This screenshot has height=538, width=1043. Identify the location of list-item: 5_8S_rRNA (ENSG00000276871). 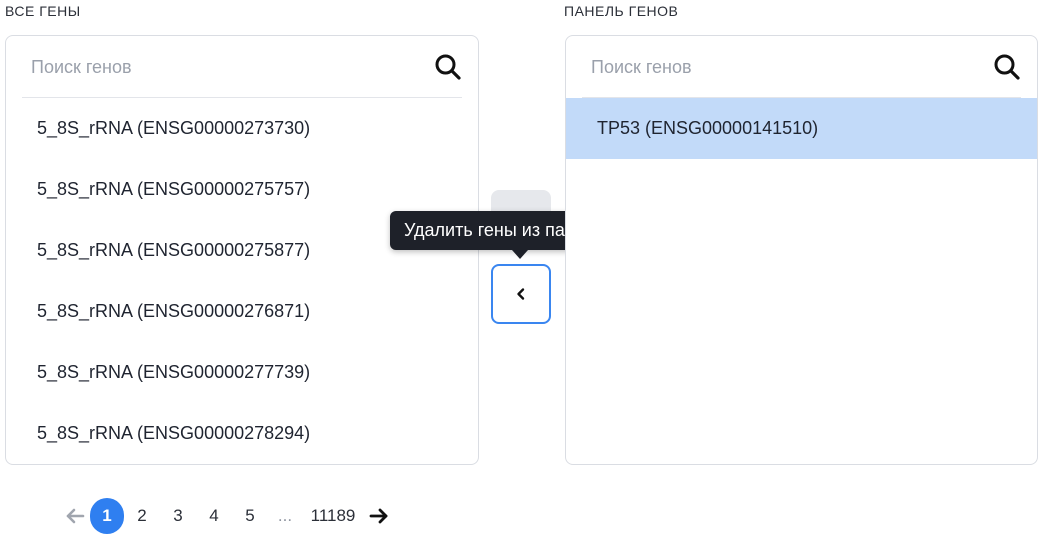
(242, 311).